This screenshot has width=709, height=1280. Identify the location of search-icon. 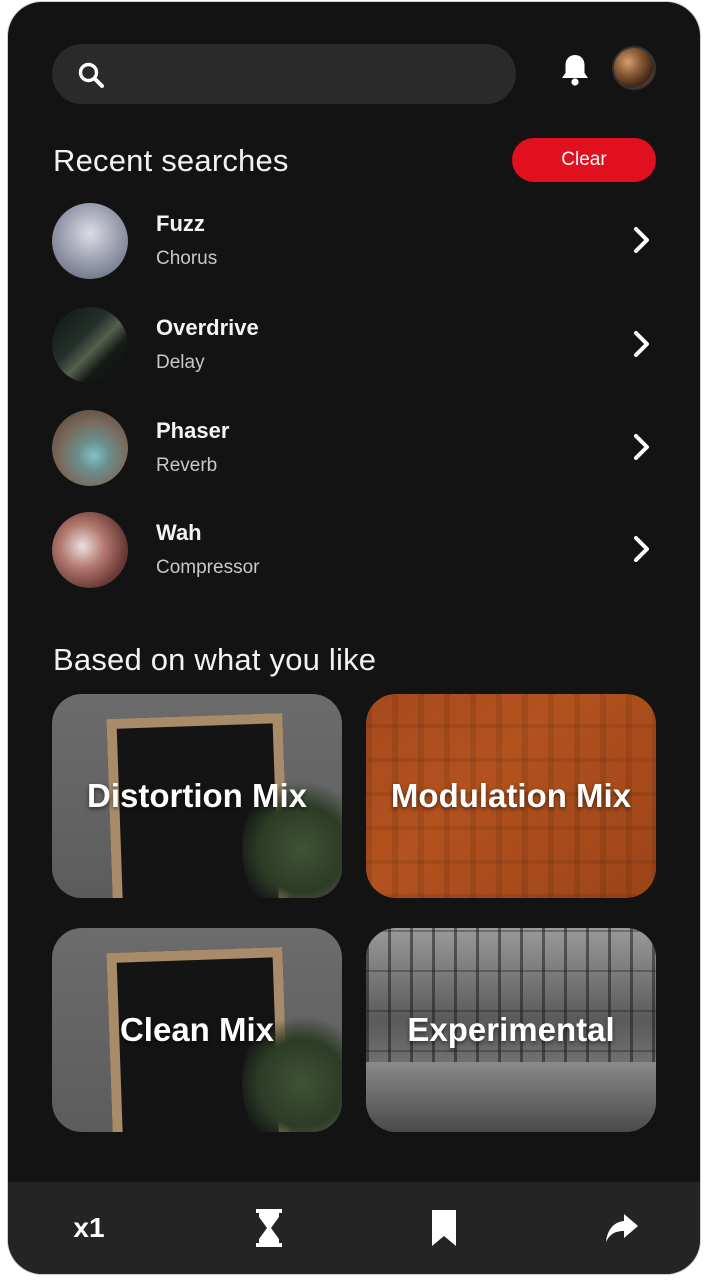
(91, 75).